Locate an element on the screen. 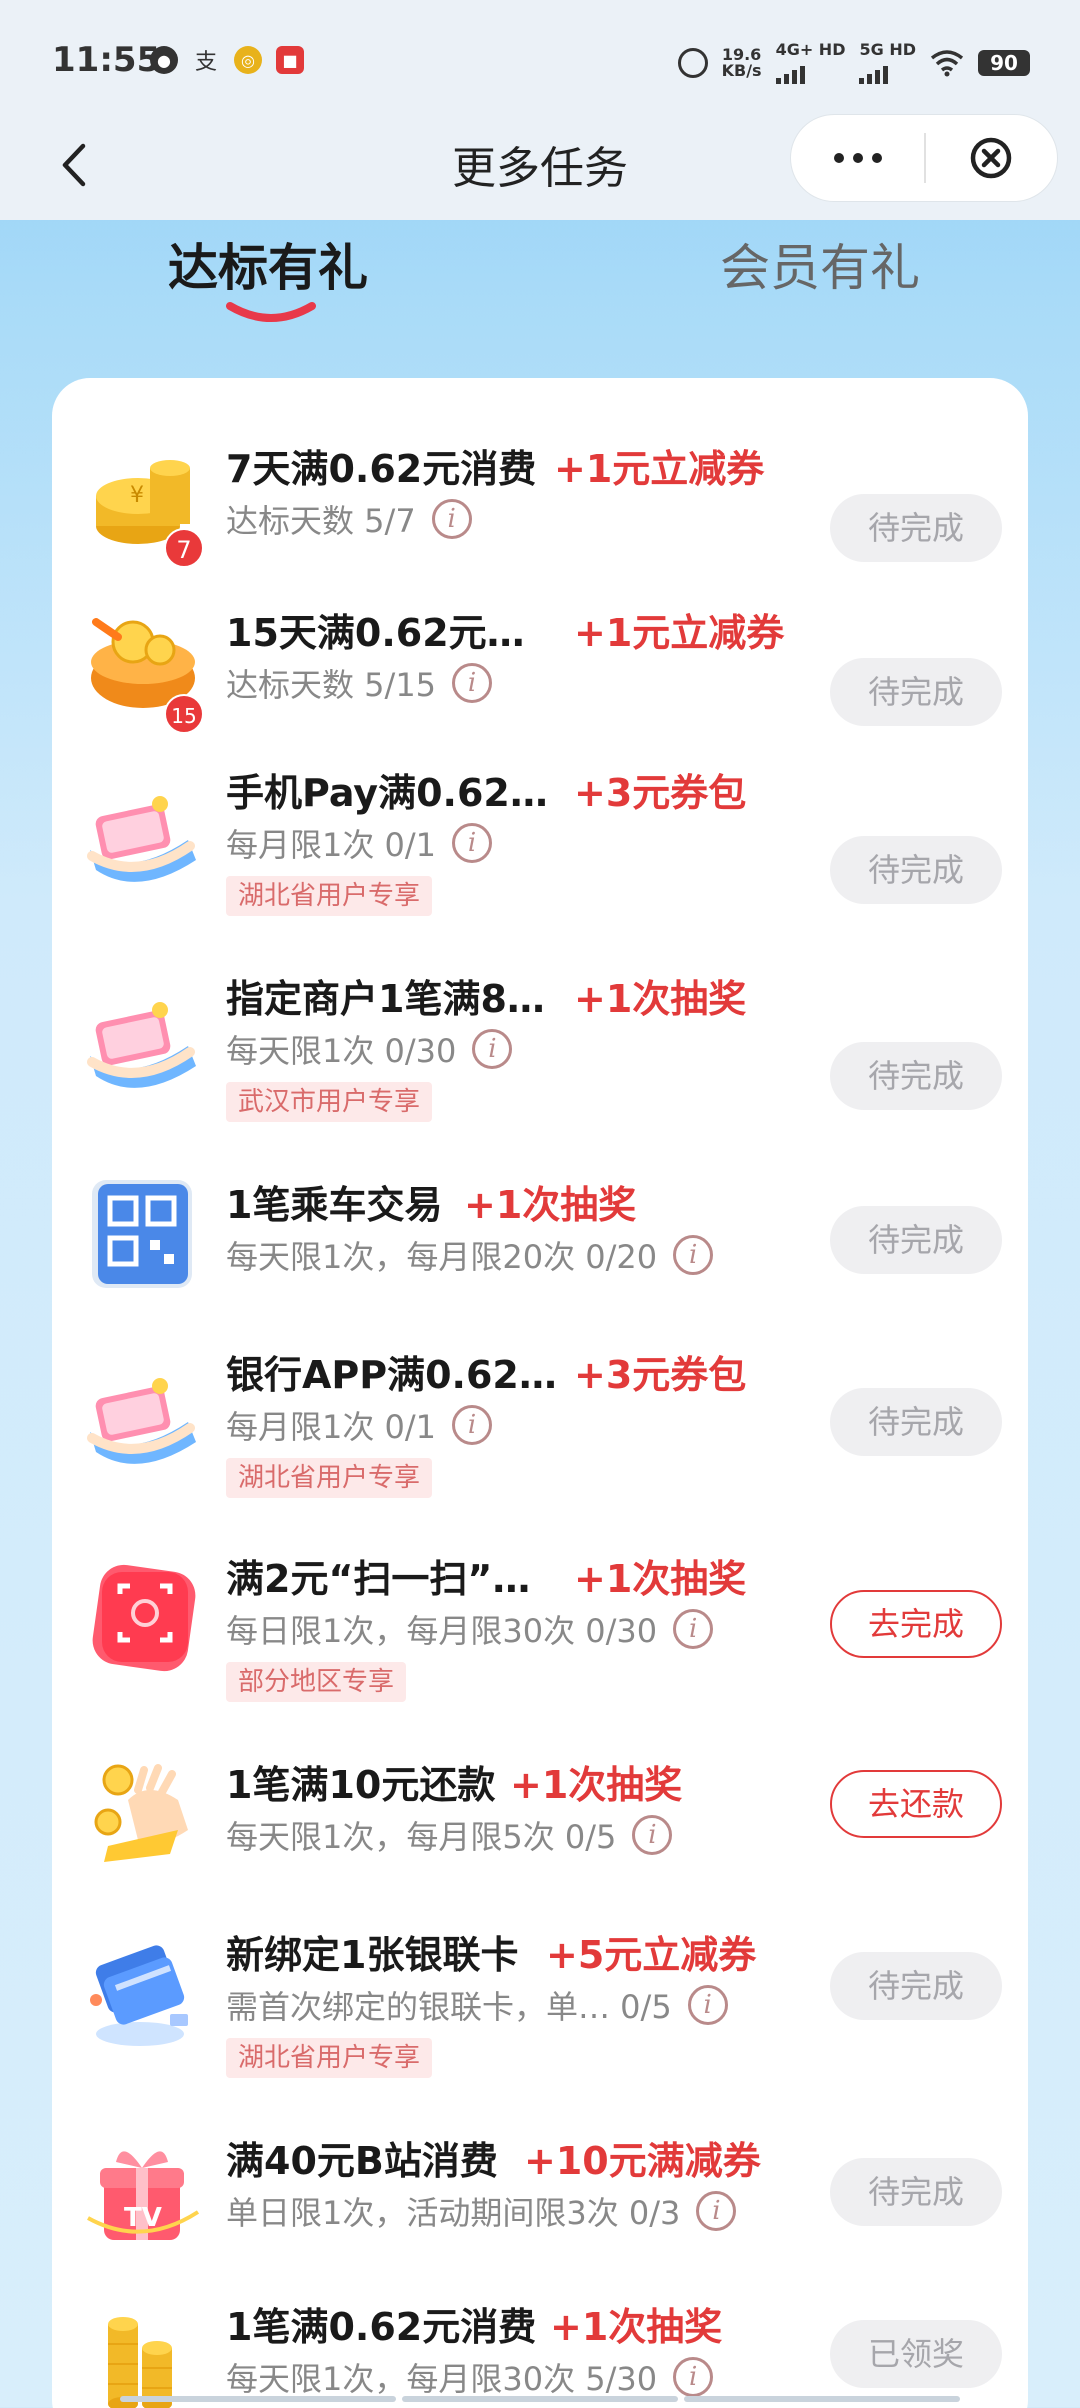 The height and width of the screenshot is (2408, 1080). task-title: 1笔满0.62元消费 is located at coordinates (381, 2327).